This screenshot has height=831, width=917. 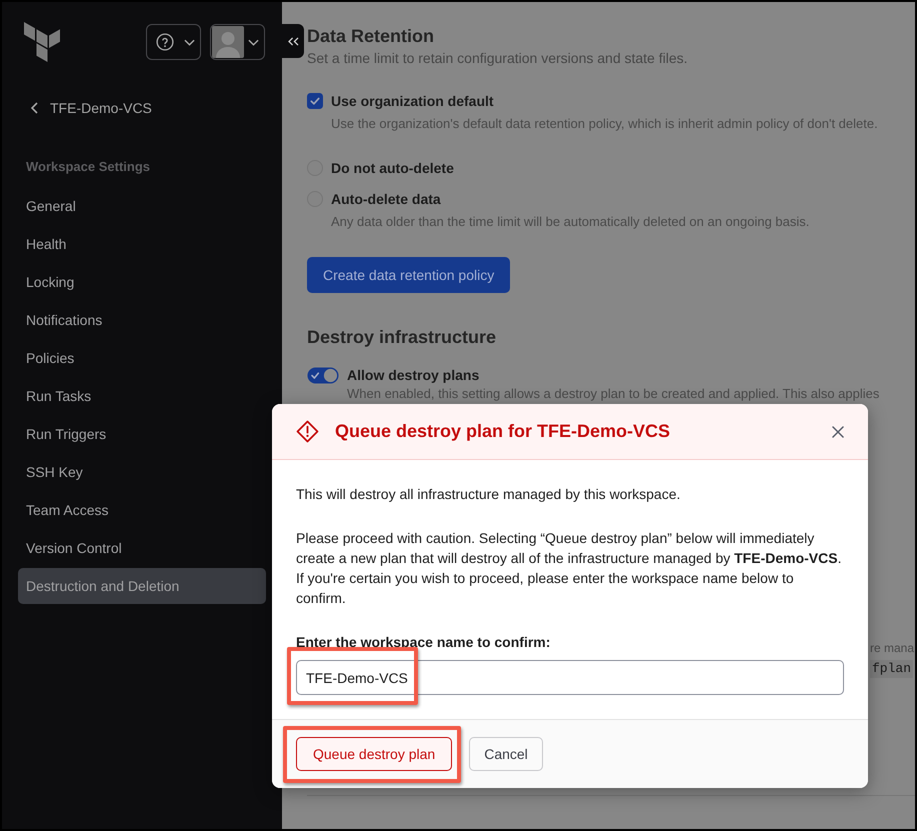 What do you see at coordinates (386, 199) in the screenshot?
I see `option-label: Auto-delete data` at bounding box center [386, 199].